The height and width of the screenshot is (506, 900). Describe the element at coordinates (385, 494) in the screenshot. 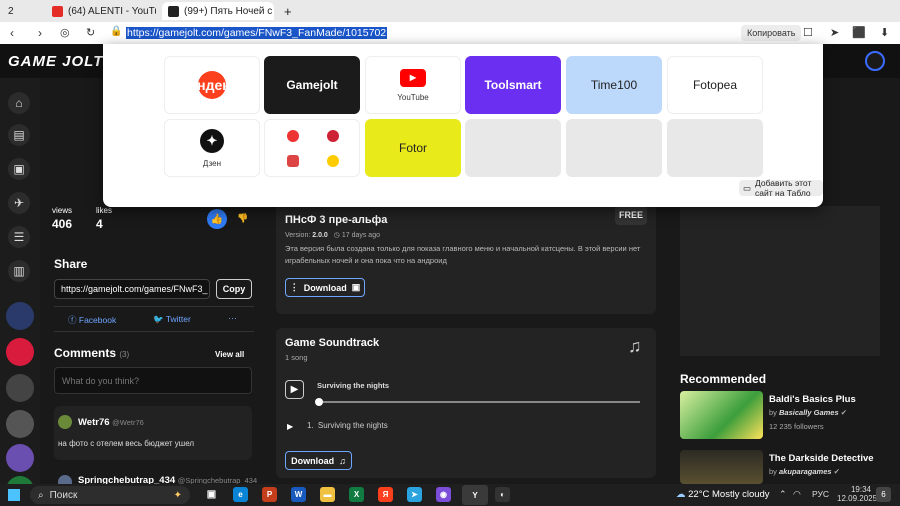

I see `yandex-icon: Я` at that location.